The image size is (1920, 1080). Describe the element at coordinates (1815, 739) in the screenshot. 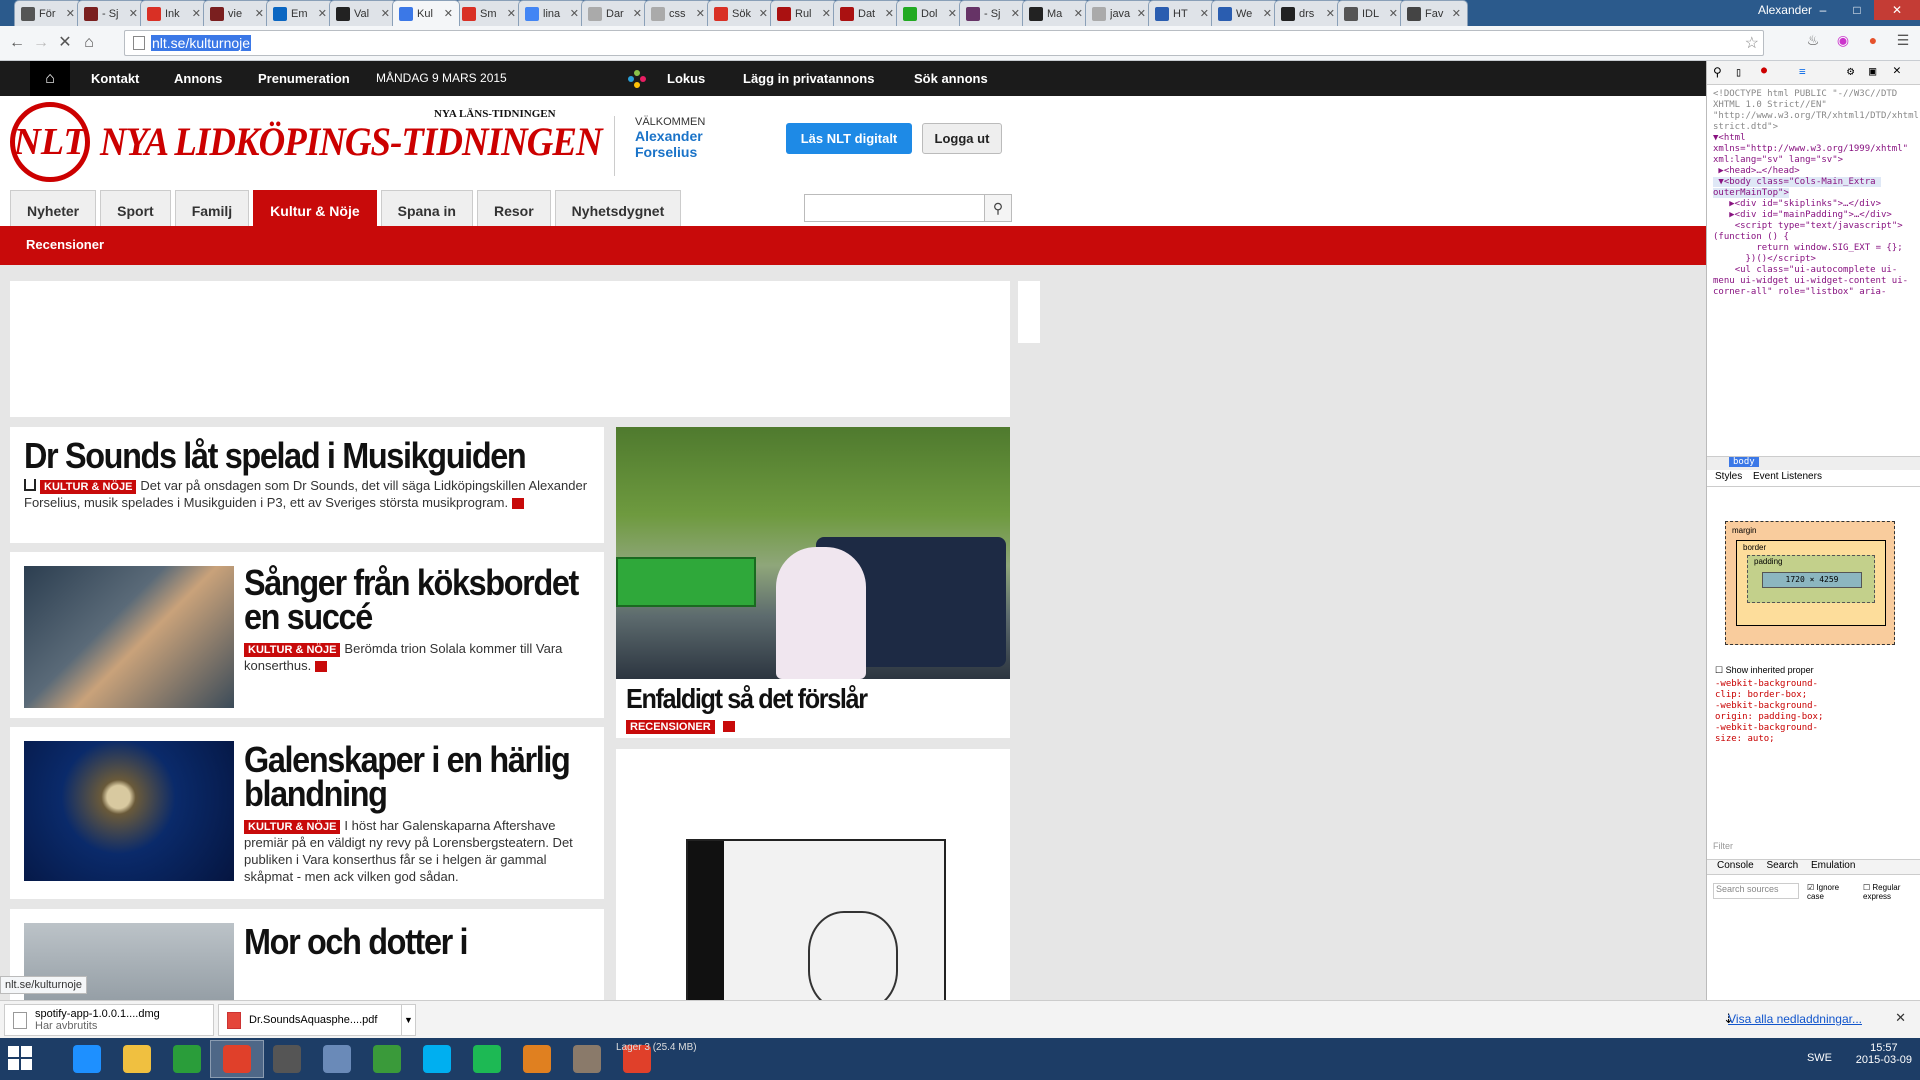

I see `css-property-line: size: auto;` at that location.